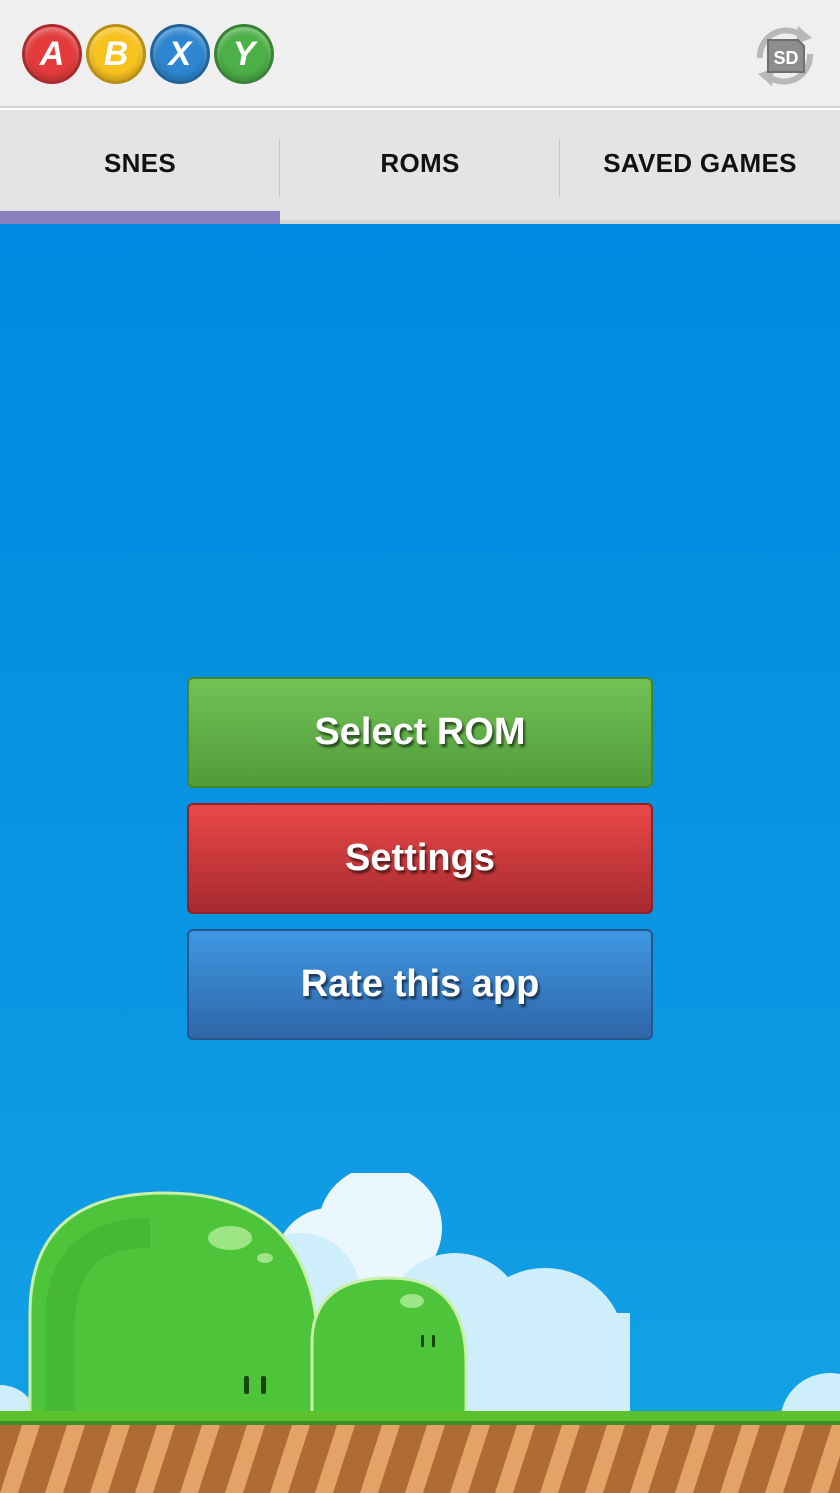  Describe the element at coordinates (52, 54) in the screenshot. I see `logo-a-button: A` at that location.